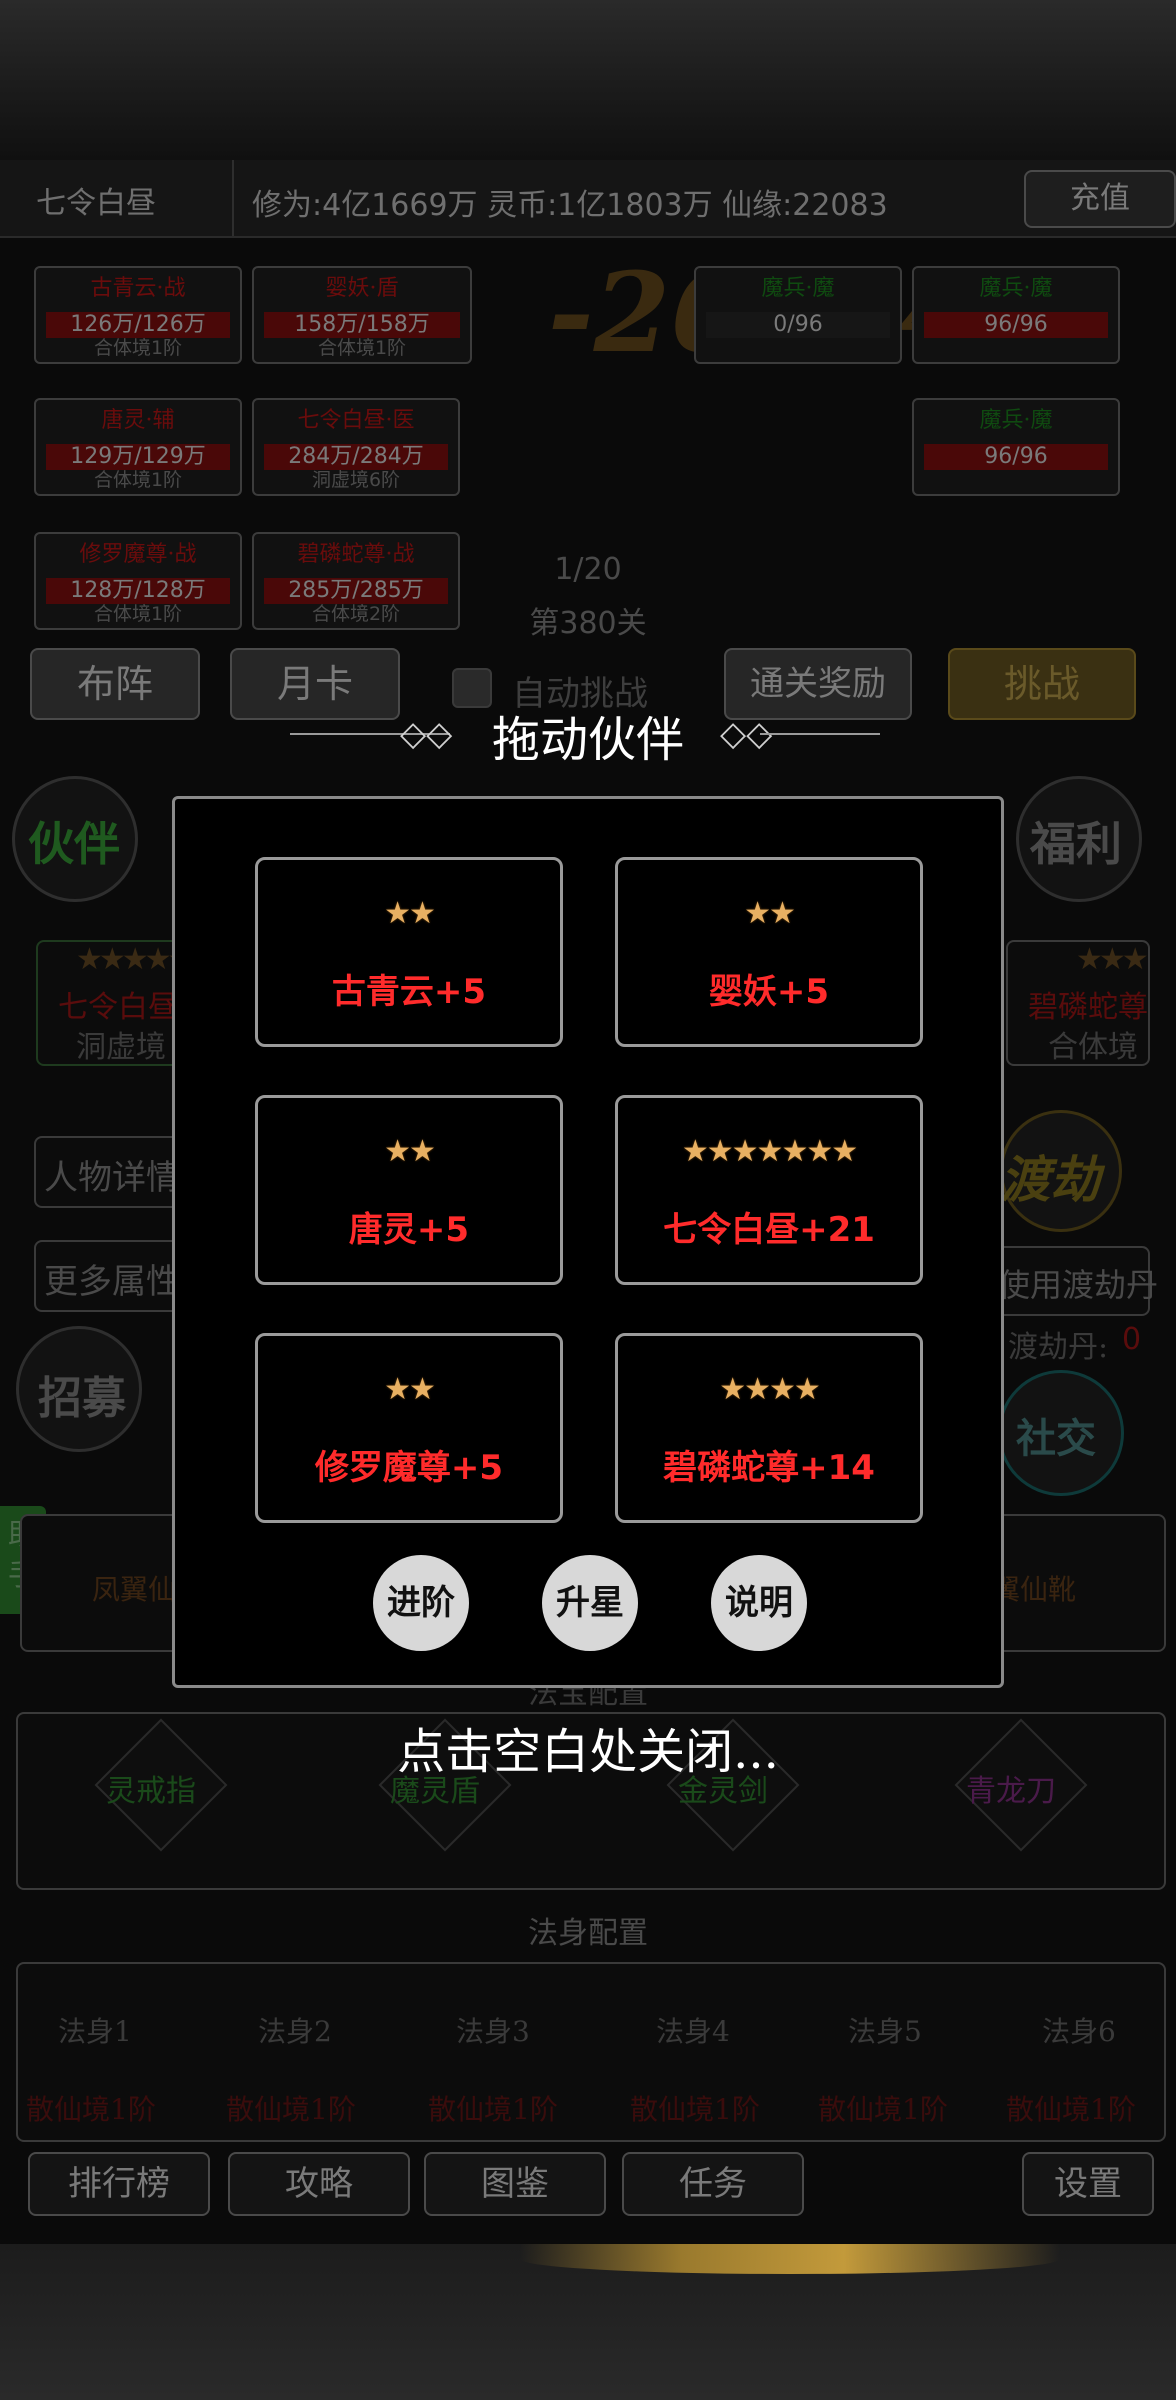 This screenshot has width=1176, height=2400. I want to click on partner-card: ★★★★★★★ 七令白昼+21, so click(769, 1190).